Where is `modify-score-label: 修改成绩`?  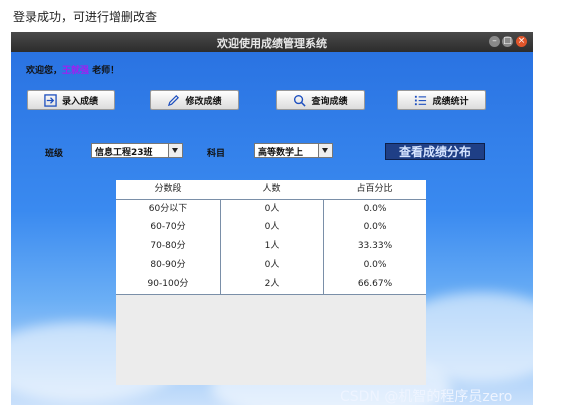 modify-score-label: 修改成绩 is located at coordinates (203, 101).